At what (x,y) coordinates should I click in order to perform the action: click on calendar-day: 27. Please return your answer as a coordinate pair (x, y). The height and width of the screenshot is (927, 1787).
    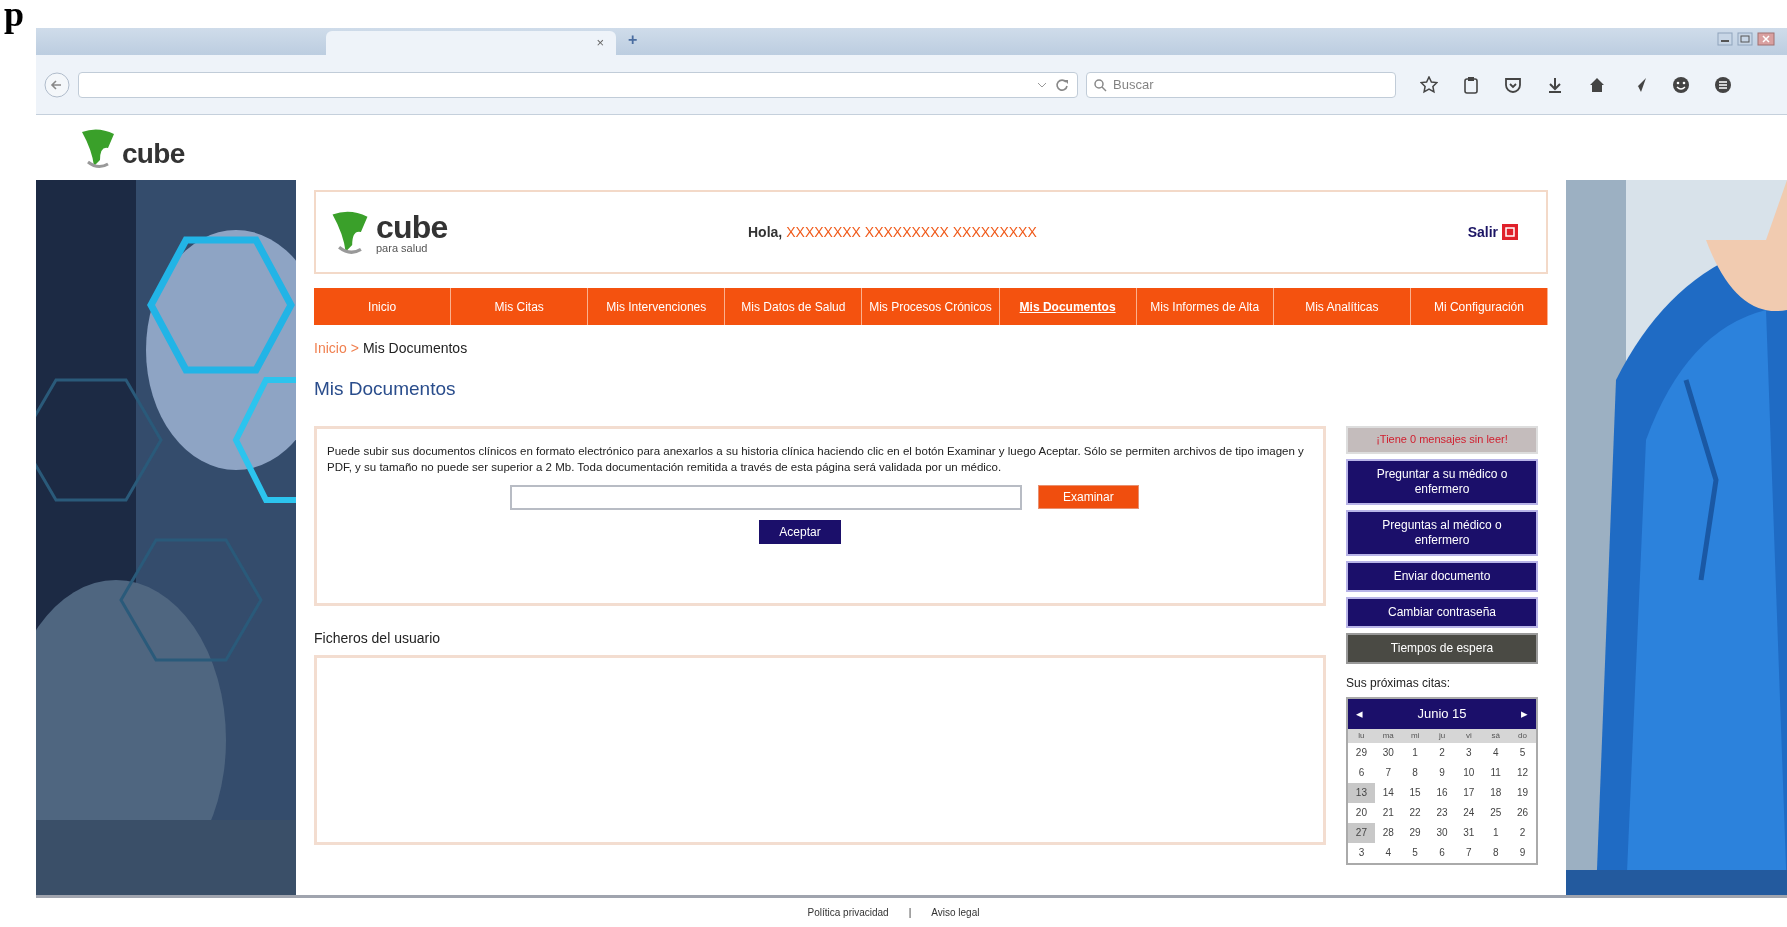
    Looking at the image, I should click on (1361, 832).